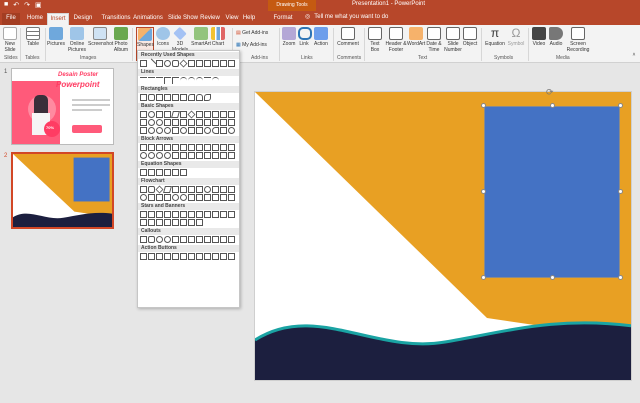  Describe the element at coordinates (218, 37) in the screenshot. I see `chart-button: Chart` at that location.